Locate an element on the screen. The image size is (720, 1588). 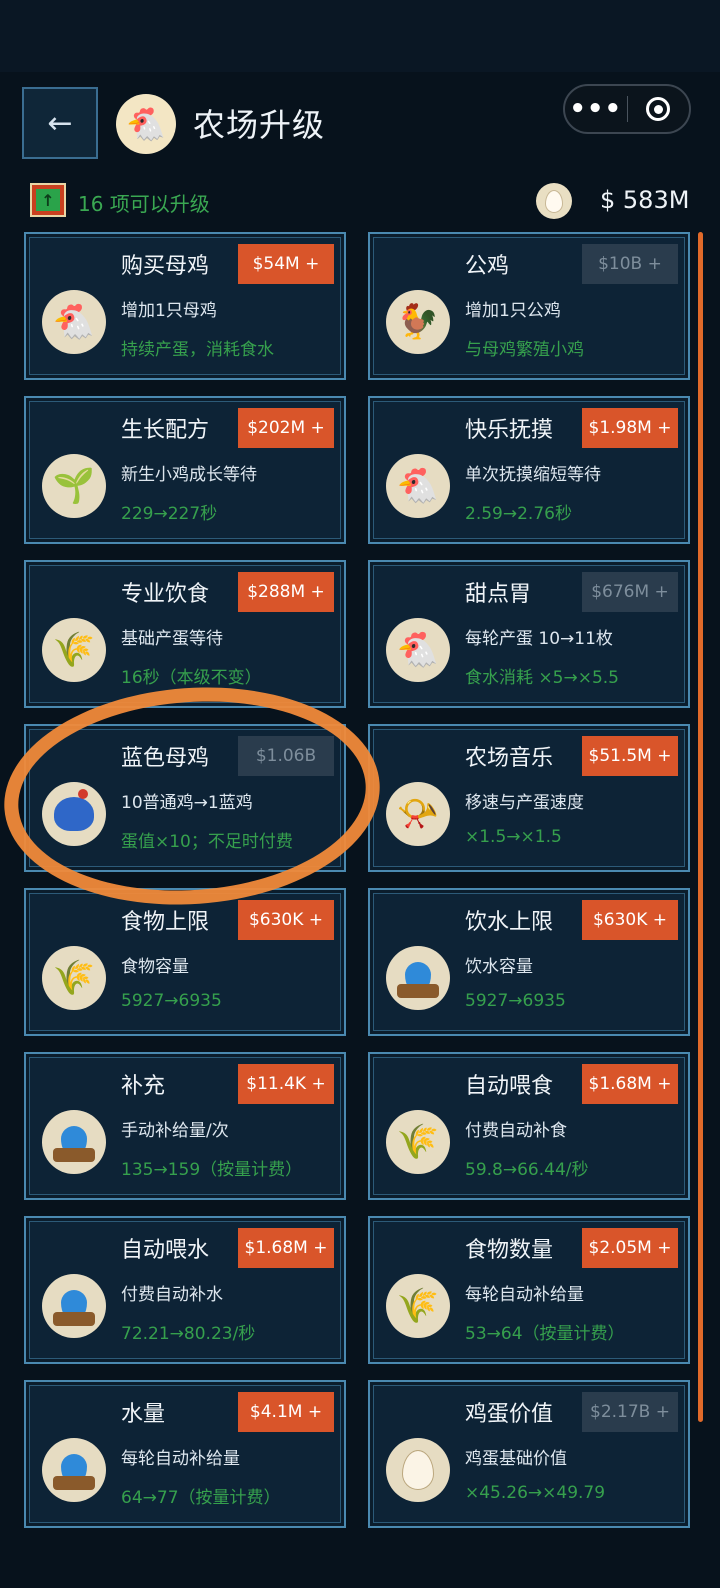
money-balance: $ 583M is located at coordinates (645, 200).